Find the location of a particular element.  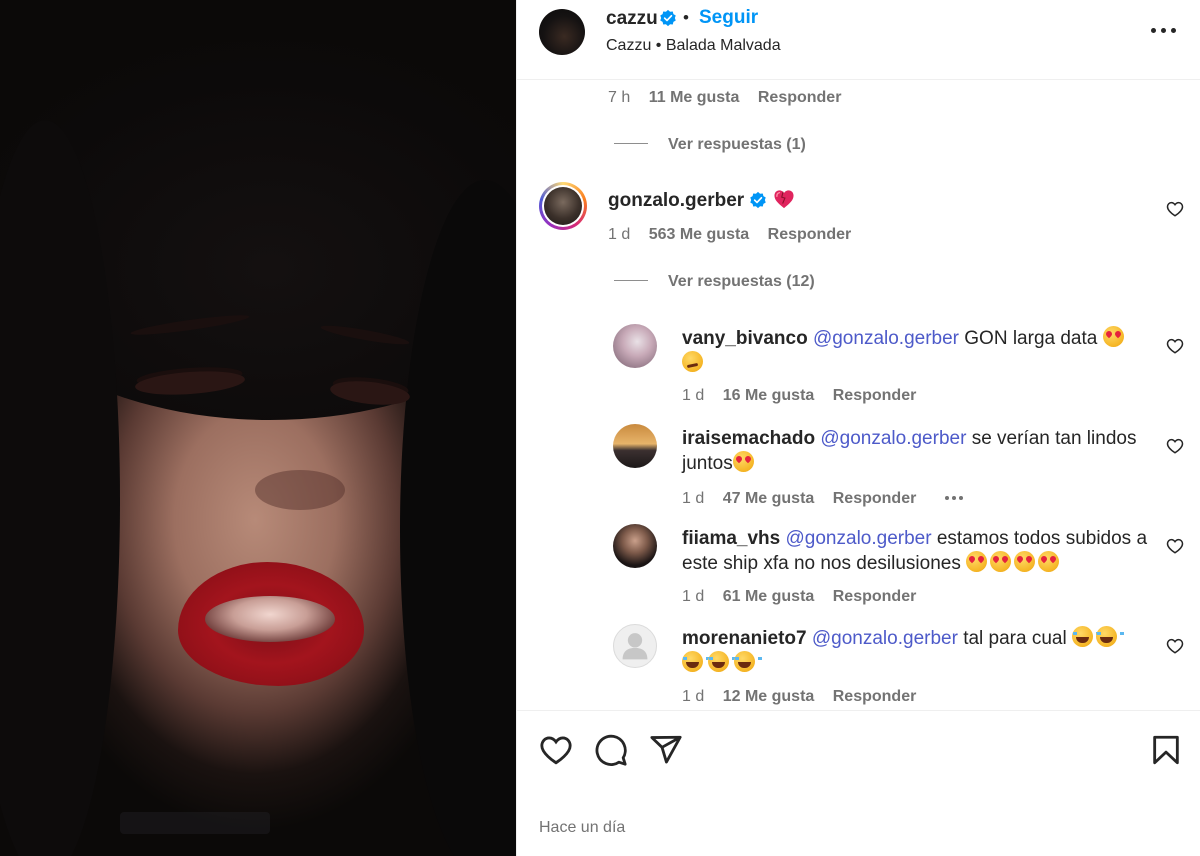

default-user-icon is located at coordinates (635, 646).